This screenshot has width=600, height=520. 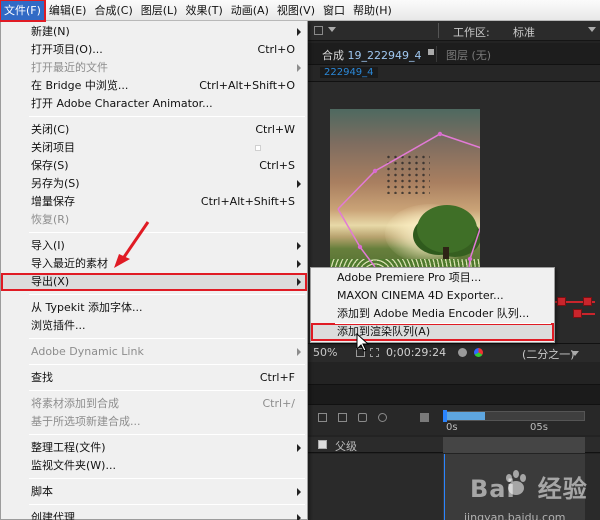 I want to click on current-time-indicator, so click(x=445, y=416).